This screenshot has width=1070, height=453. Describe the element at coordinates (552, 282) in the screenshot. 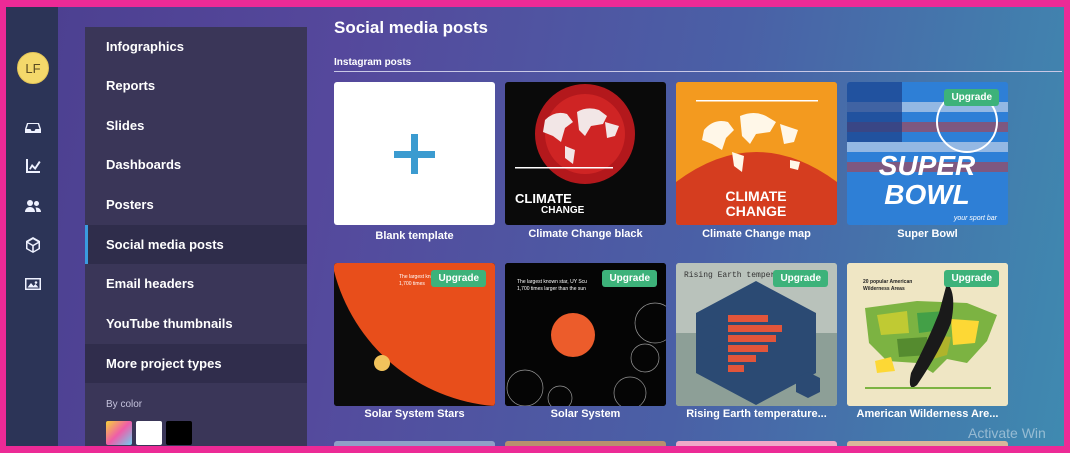

I see `art-text: The largest known star, UY Scu` at that location.